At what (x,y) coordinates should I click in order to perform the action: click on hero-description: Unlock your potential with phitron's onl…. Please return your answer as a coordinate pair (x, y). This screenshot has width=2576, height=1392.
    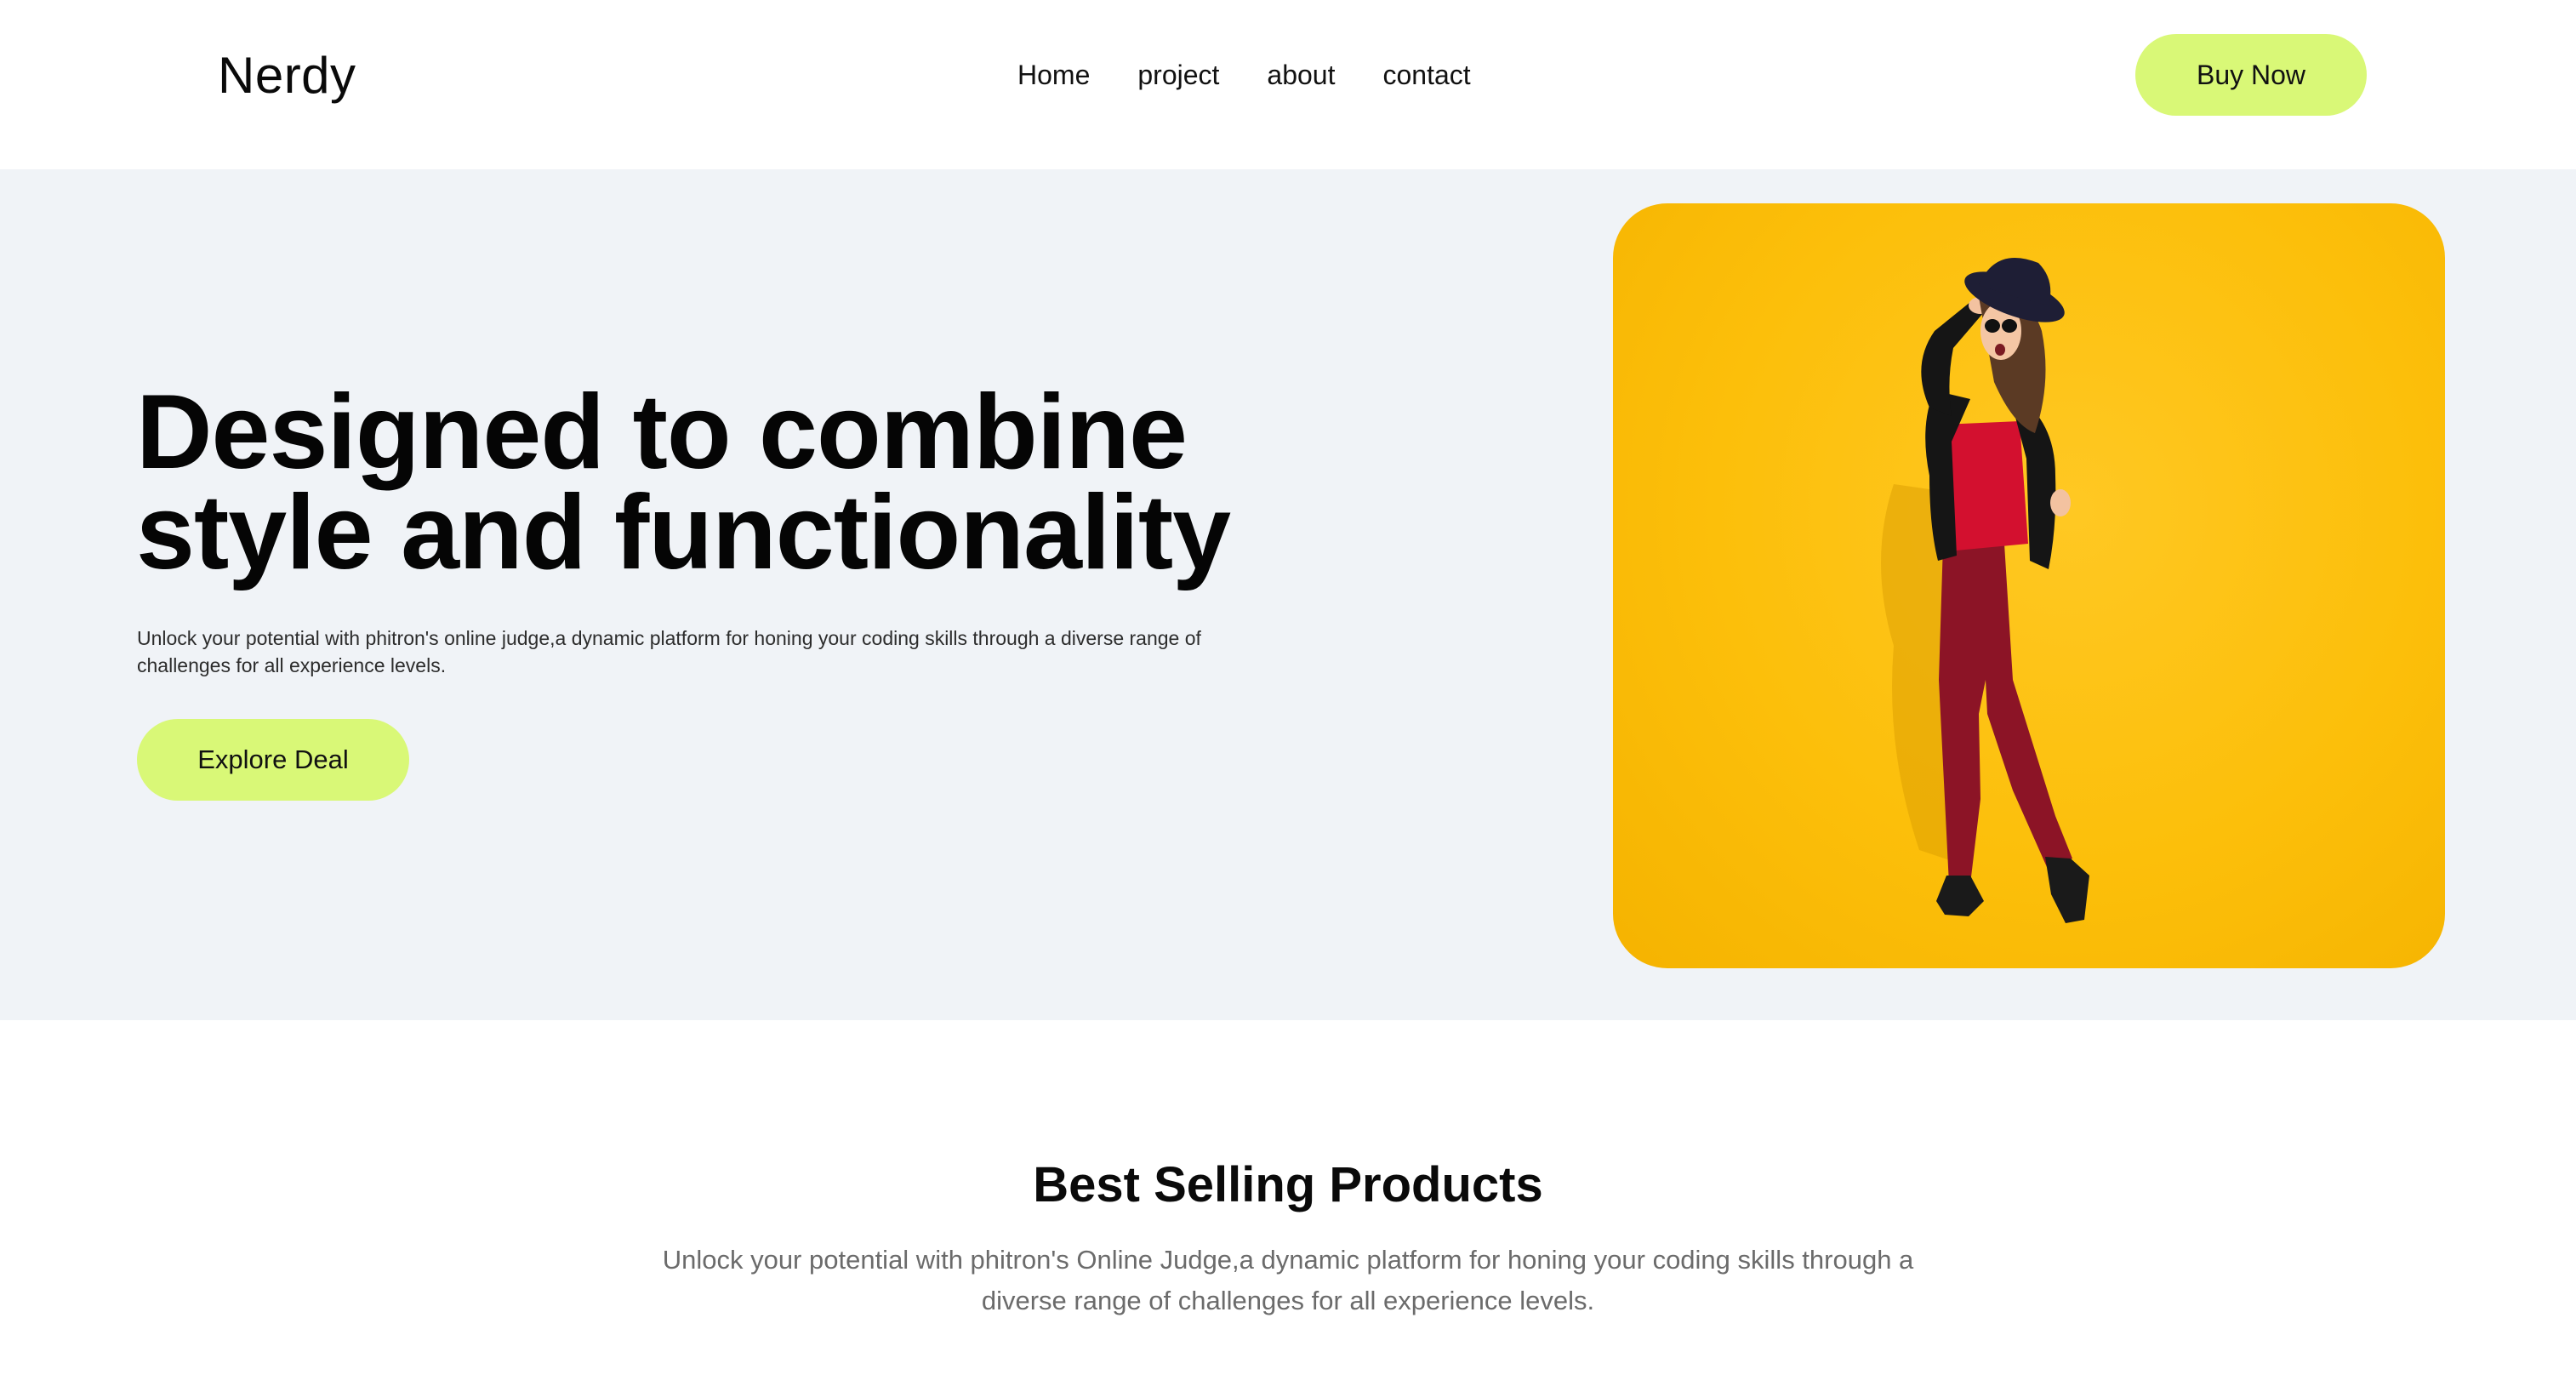
    Looking at the image, I should click on (669, 651).